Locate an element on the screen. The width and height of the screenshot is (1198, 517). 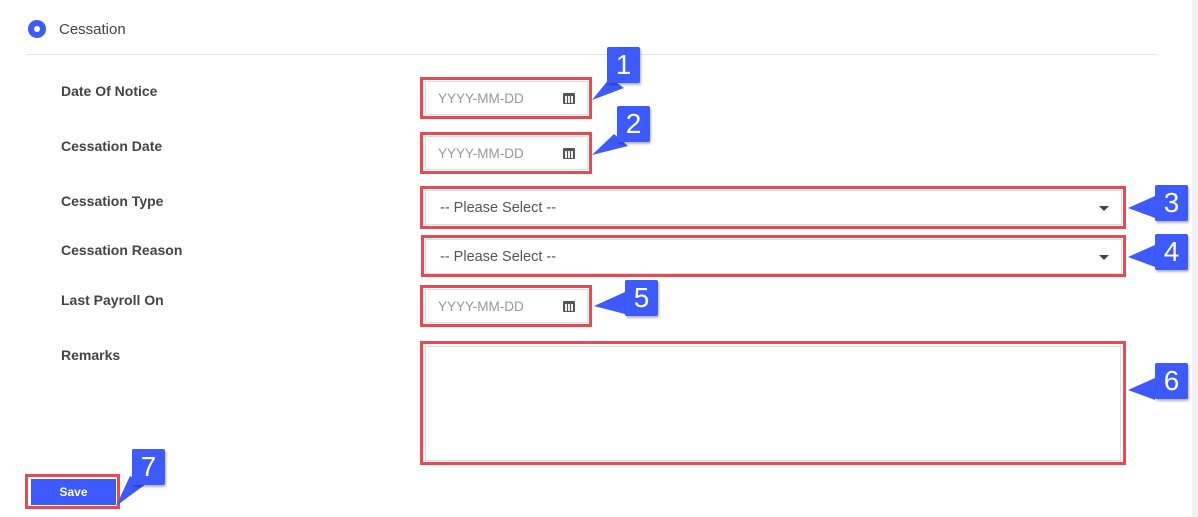
annotation-badge-4: 4 is located at coordinates (1171, 252).